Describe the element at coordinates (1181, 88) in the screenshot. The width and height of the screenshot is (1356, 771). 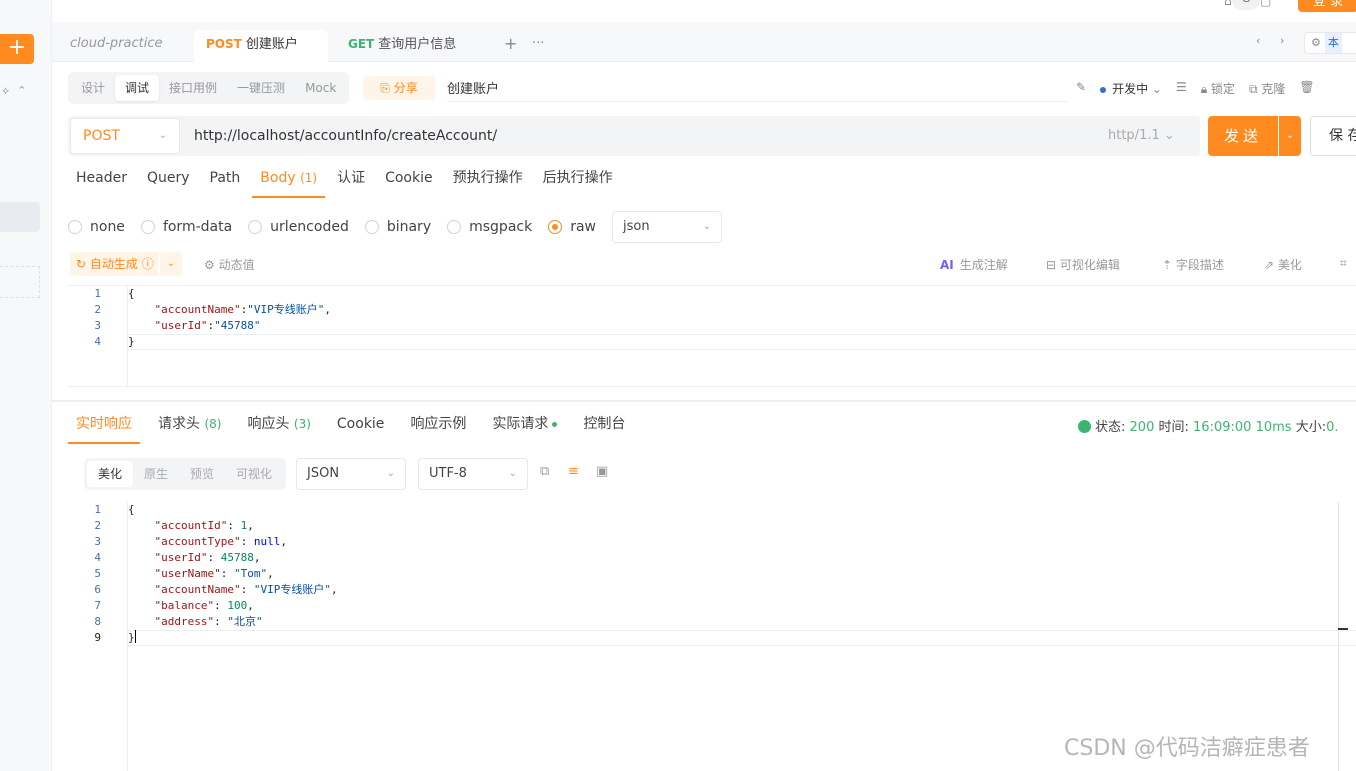
I see `align-icon: ☰` at that location.